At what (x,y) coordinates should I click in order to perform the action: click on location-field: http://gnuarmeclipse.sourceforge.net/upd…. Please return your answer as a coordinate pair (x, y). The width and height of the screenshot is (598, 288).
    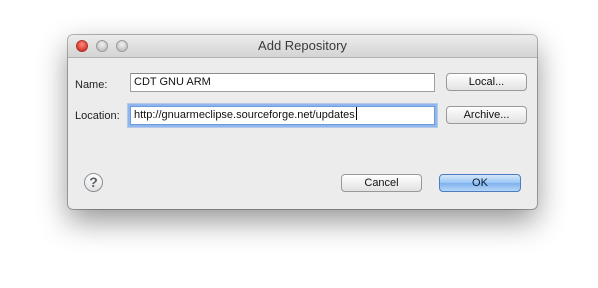
    Looking at the image, I should click on (282, 115).